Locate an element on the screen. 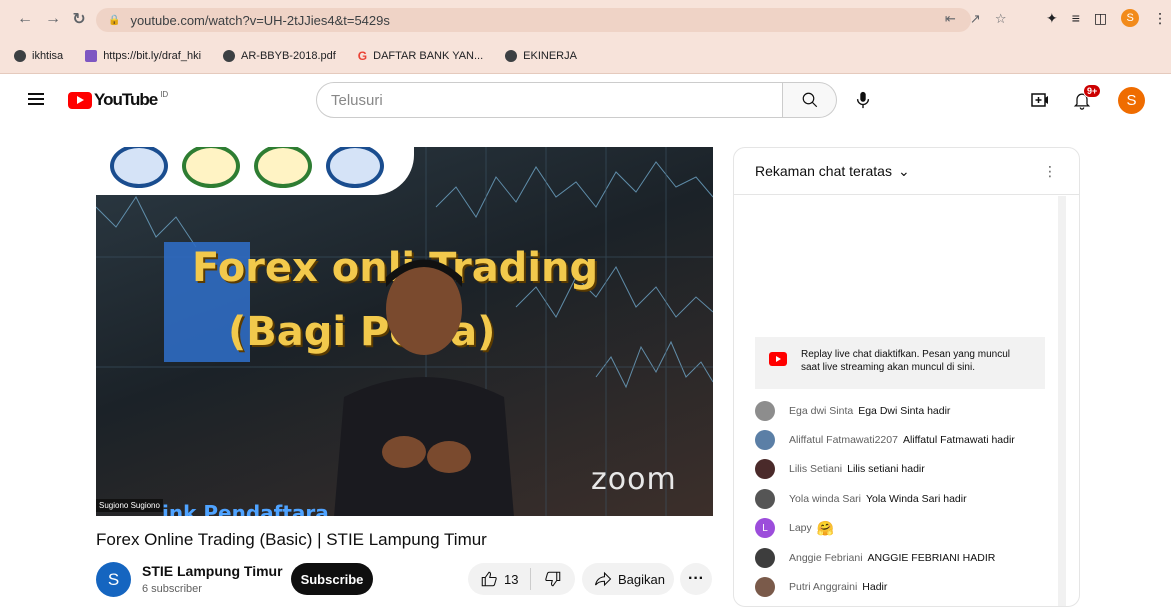  chat-message: Ega dwi Sinta Ega Dwi Sinta hadir is located at coordinates (885, 410).